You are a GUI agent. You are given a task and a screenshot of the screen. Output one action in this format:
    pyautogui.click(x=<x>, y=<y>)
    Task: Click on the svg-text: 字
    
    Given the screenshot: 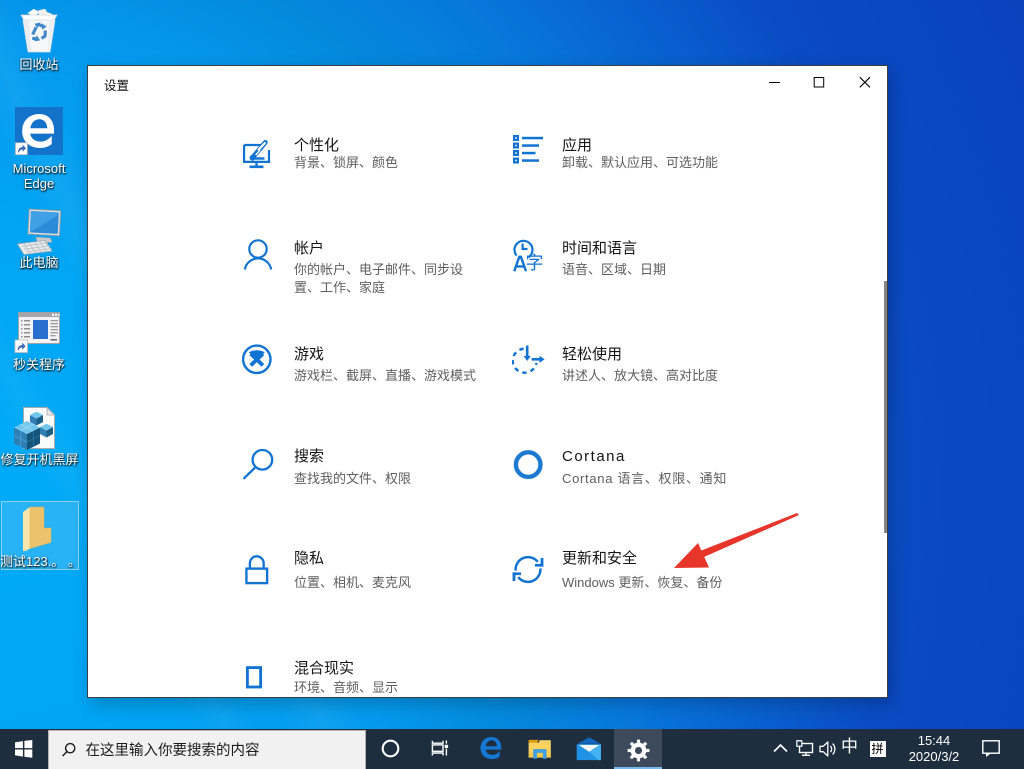 What is the action you would take?
    pyautogui.click(x=535, y=263)
    